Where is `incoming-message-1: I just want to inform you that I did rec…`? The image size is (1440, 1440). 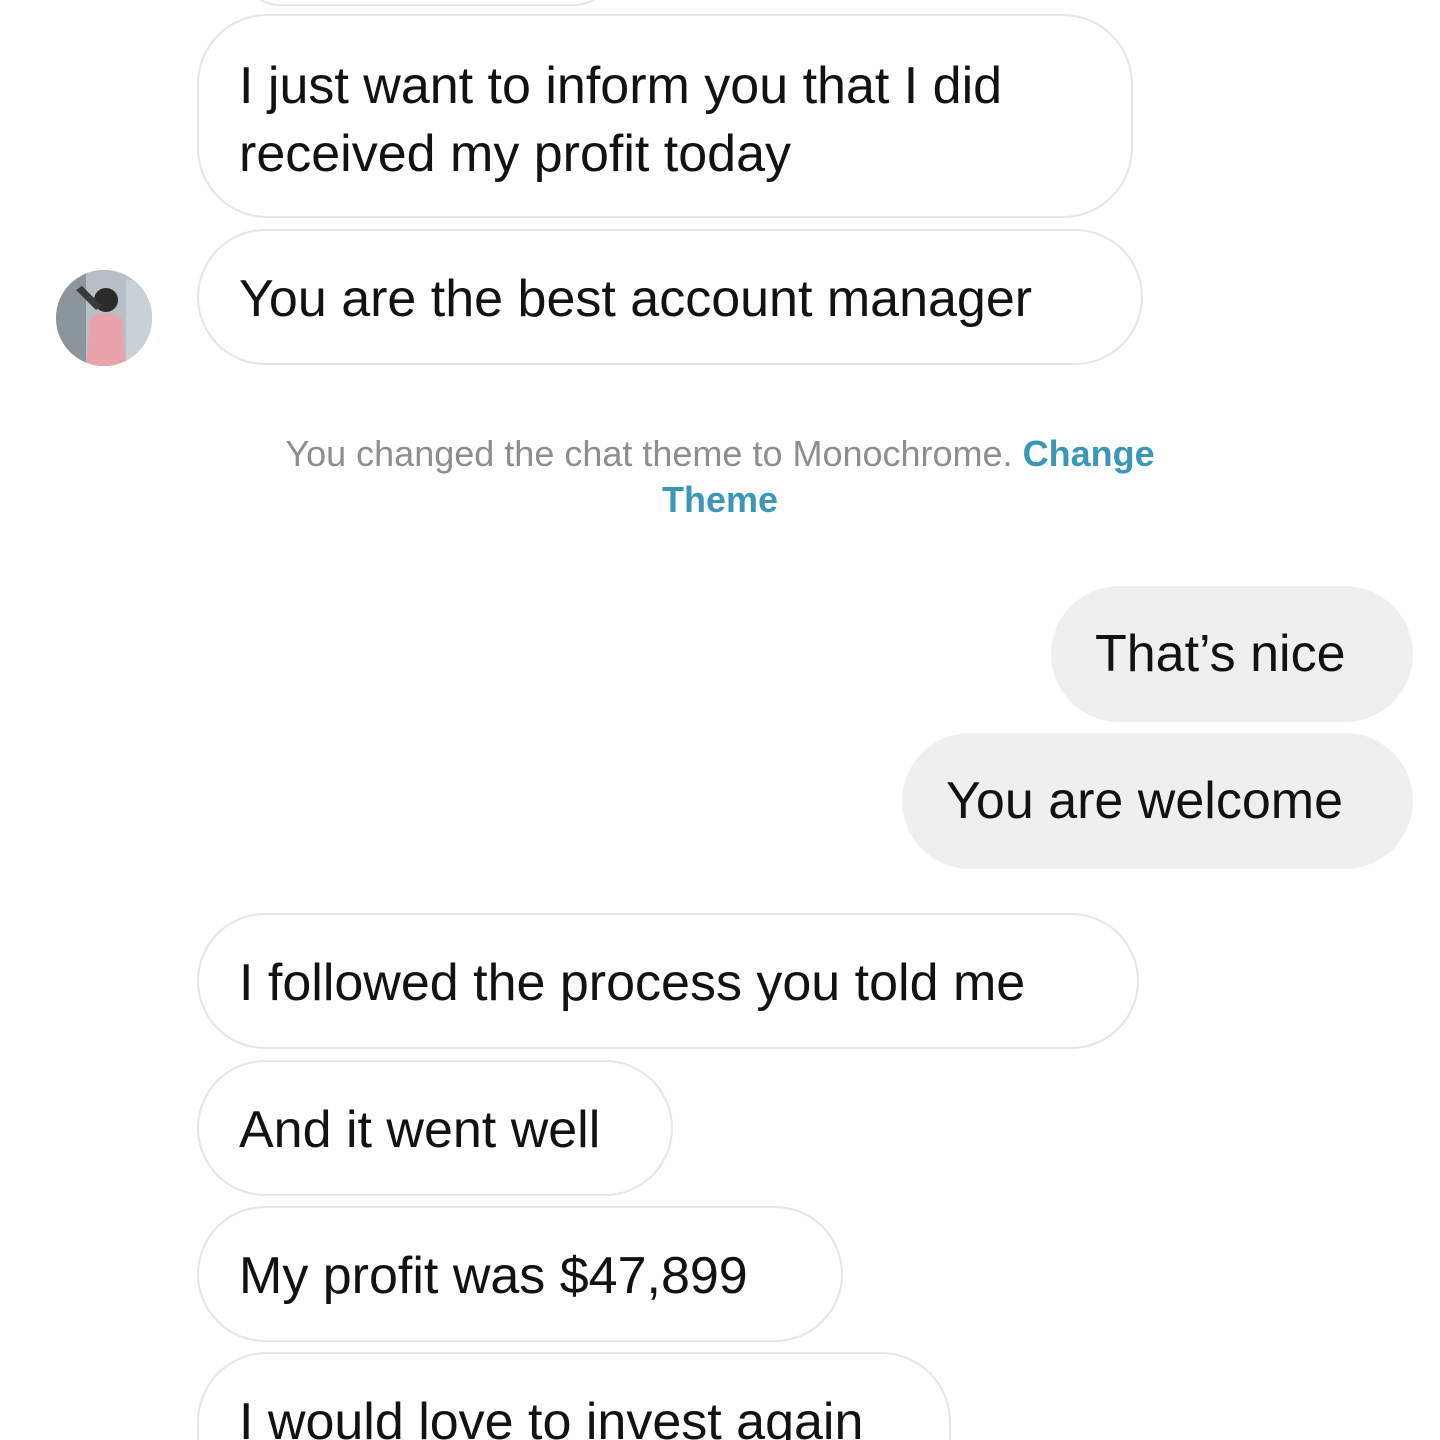 incoming-message-1: I just want to inform you that I did rec… is located at coordinates (665, 116).